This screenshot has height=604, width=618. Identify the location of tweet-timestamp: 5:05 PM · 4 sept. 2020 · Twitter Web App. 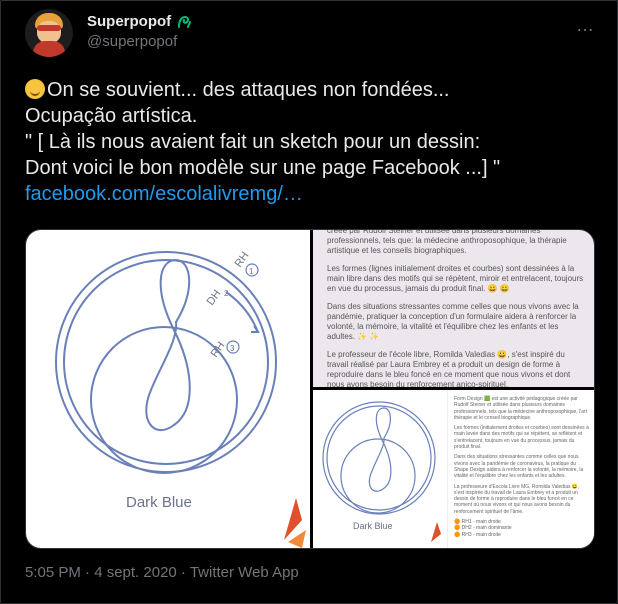
(162, 572).